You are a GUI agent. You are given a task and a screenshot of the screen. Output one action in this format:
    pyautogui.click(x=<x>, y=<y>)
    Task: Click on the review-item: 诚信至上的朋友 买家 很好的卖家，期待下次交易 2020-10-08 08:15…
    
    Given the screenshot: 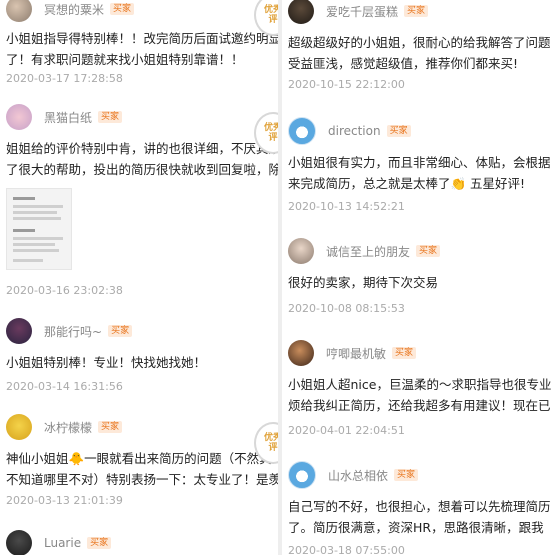 What is the action you would take?
    pyautogui.click(x=418, y=278)
    